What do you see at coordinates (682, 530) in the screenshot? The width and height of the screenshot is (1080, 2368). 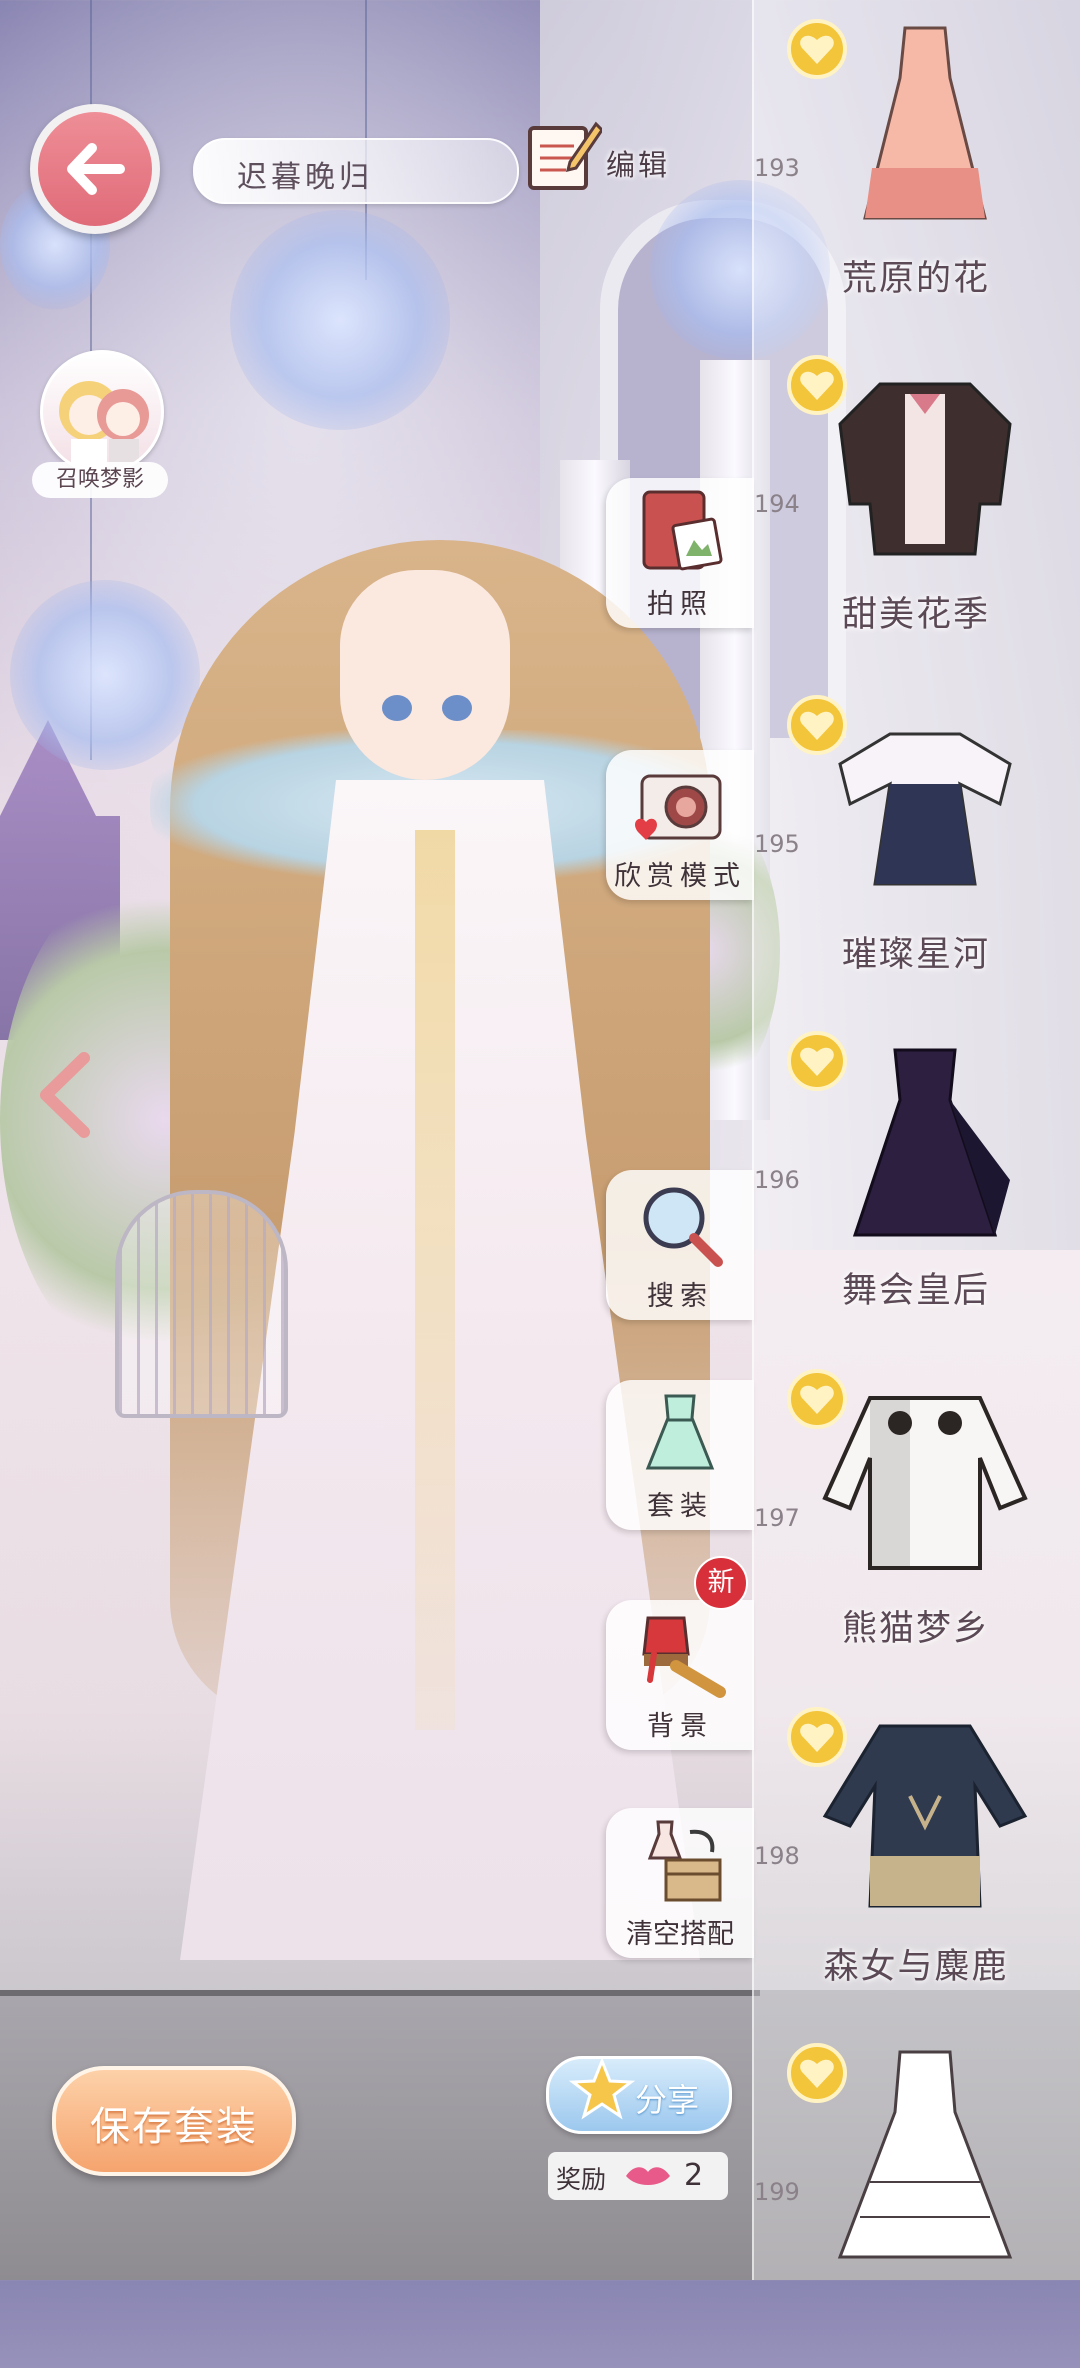 I see `photo-album-icon` at bounding box center [682, 530].